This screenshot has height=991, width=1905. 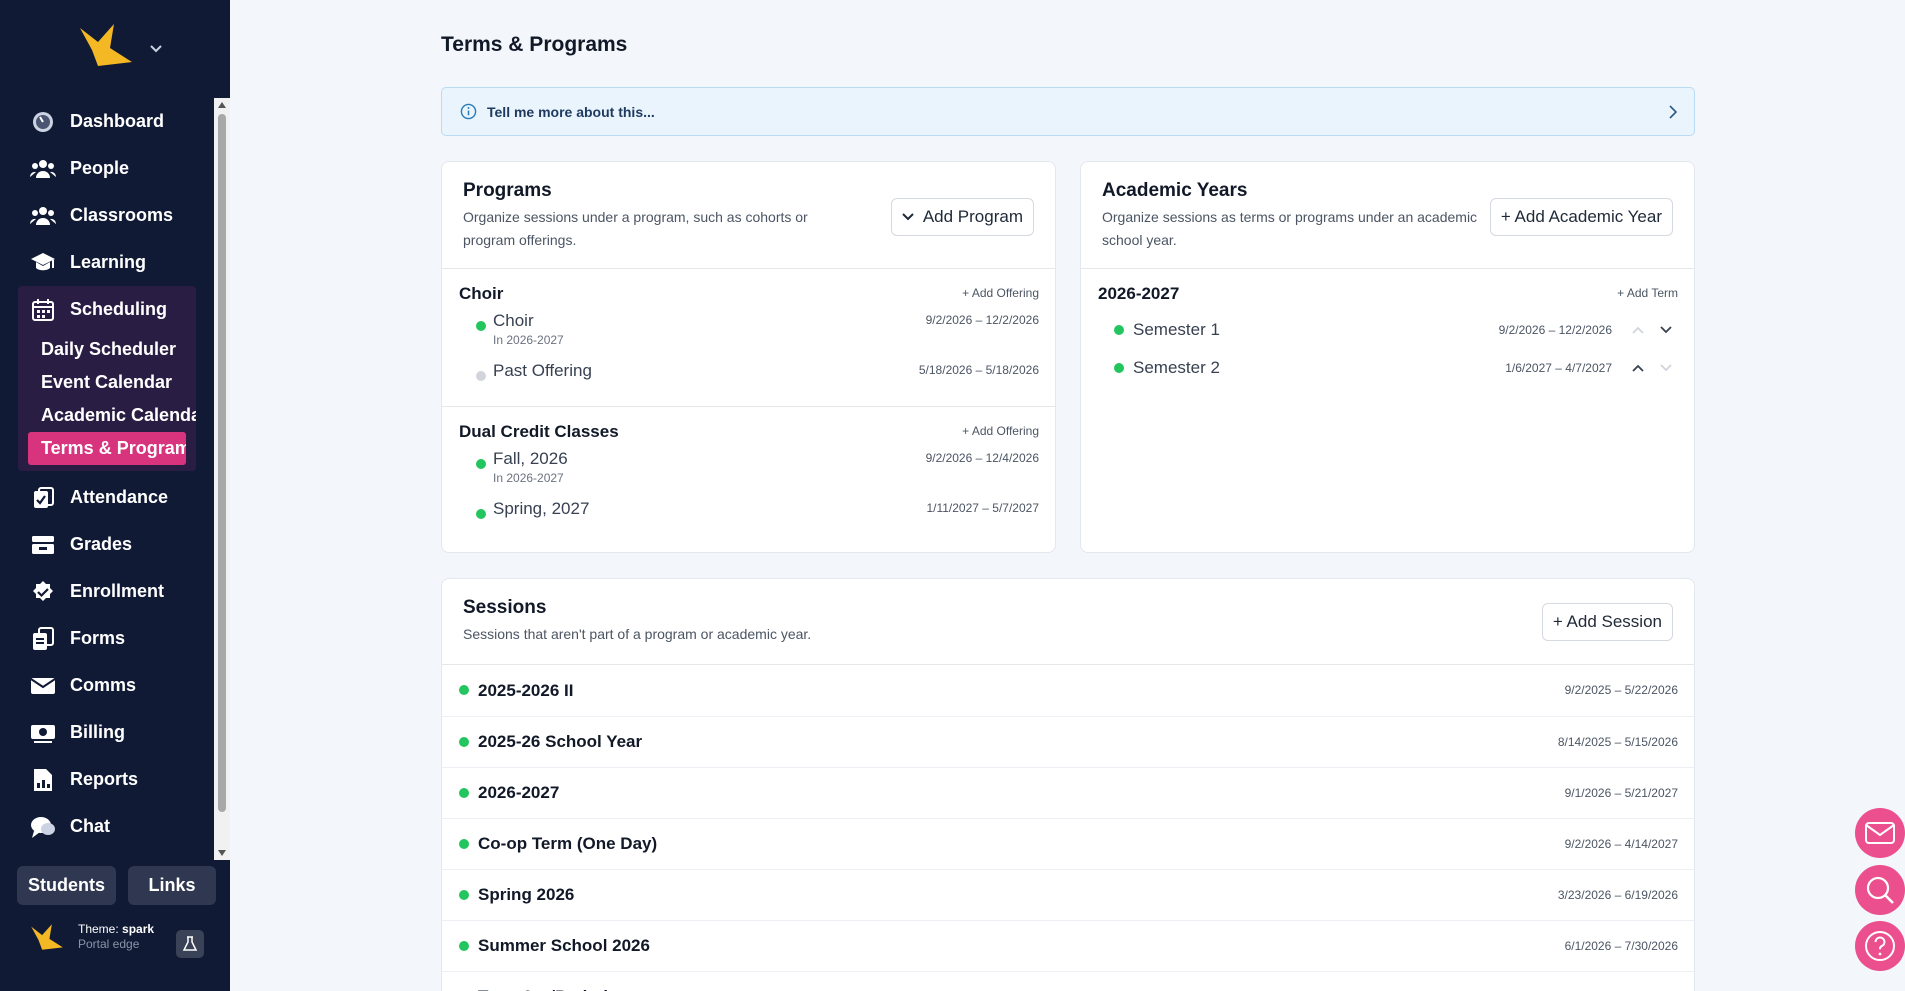 I want to click on session-row: Summer School 2026 6/1/2026 – 7/30/2026, so click(x=1068, y=945).